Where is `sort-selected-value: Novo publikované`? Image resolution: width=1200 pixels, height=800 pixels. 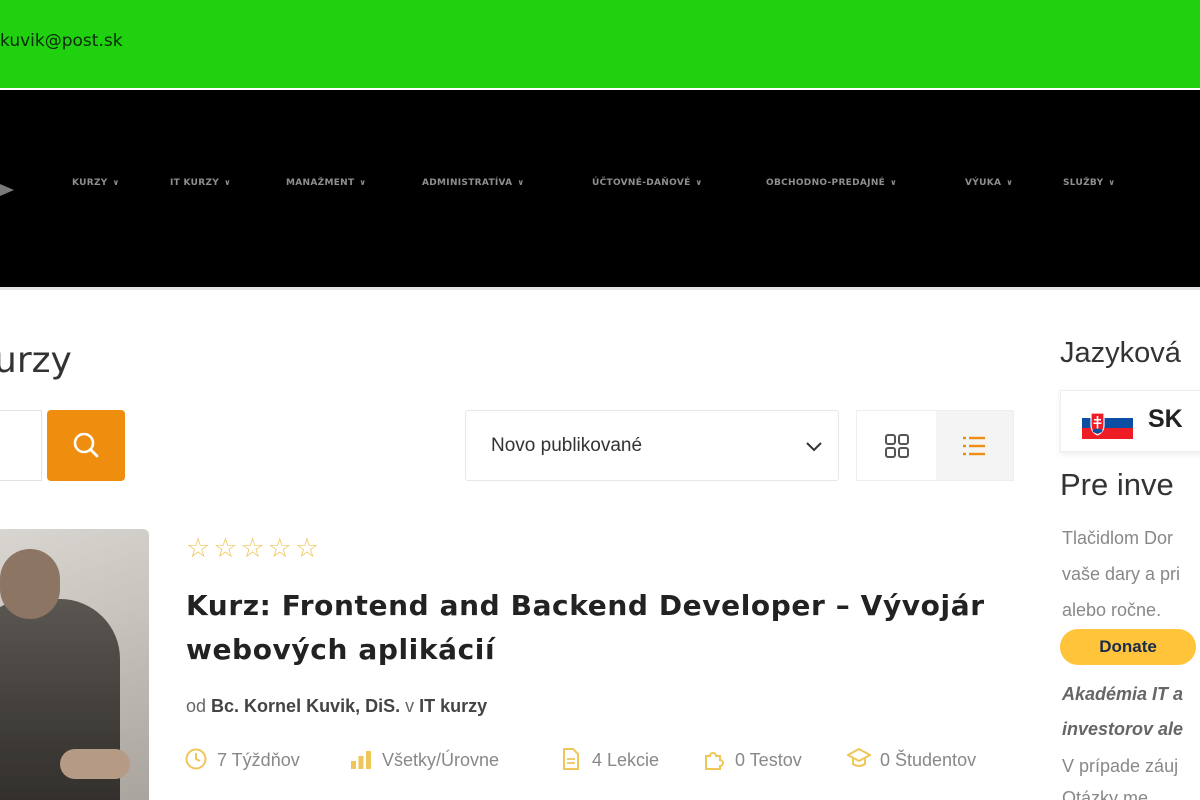 sort-selected-value: Novo publikované is located at coordinates (567, 445).